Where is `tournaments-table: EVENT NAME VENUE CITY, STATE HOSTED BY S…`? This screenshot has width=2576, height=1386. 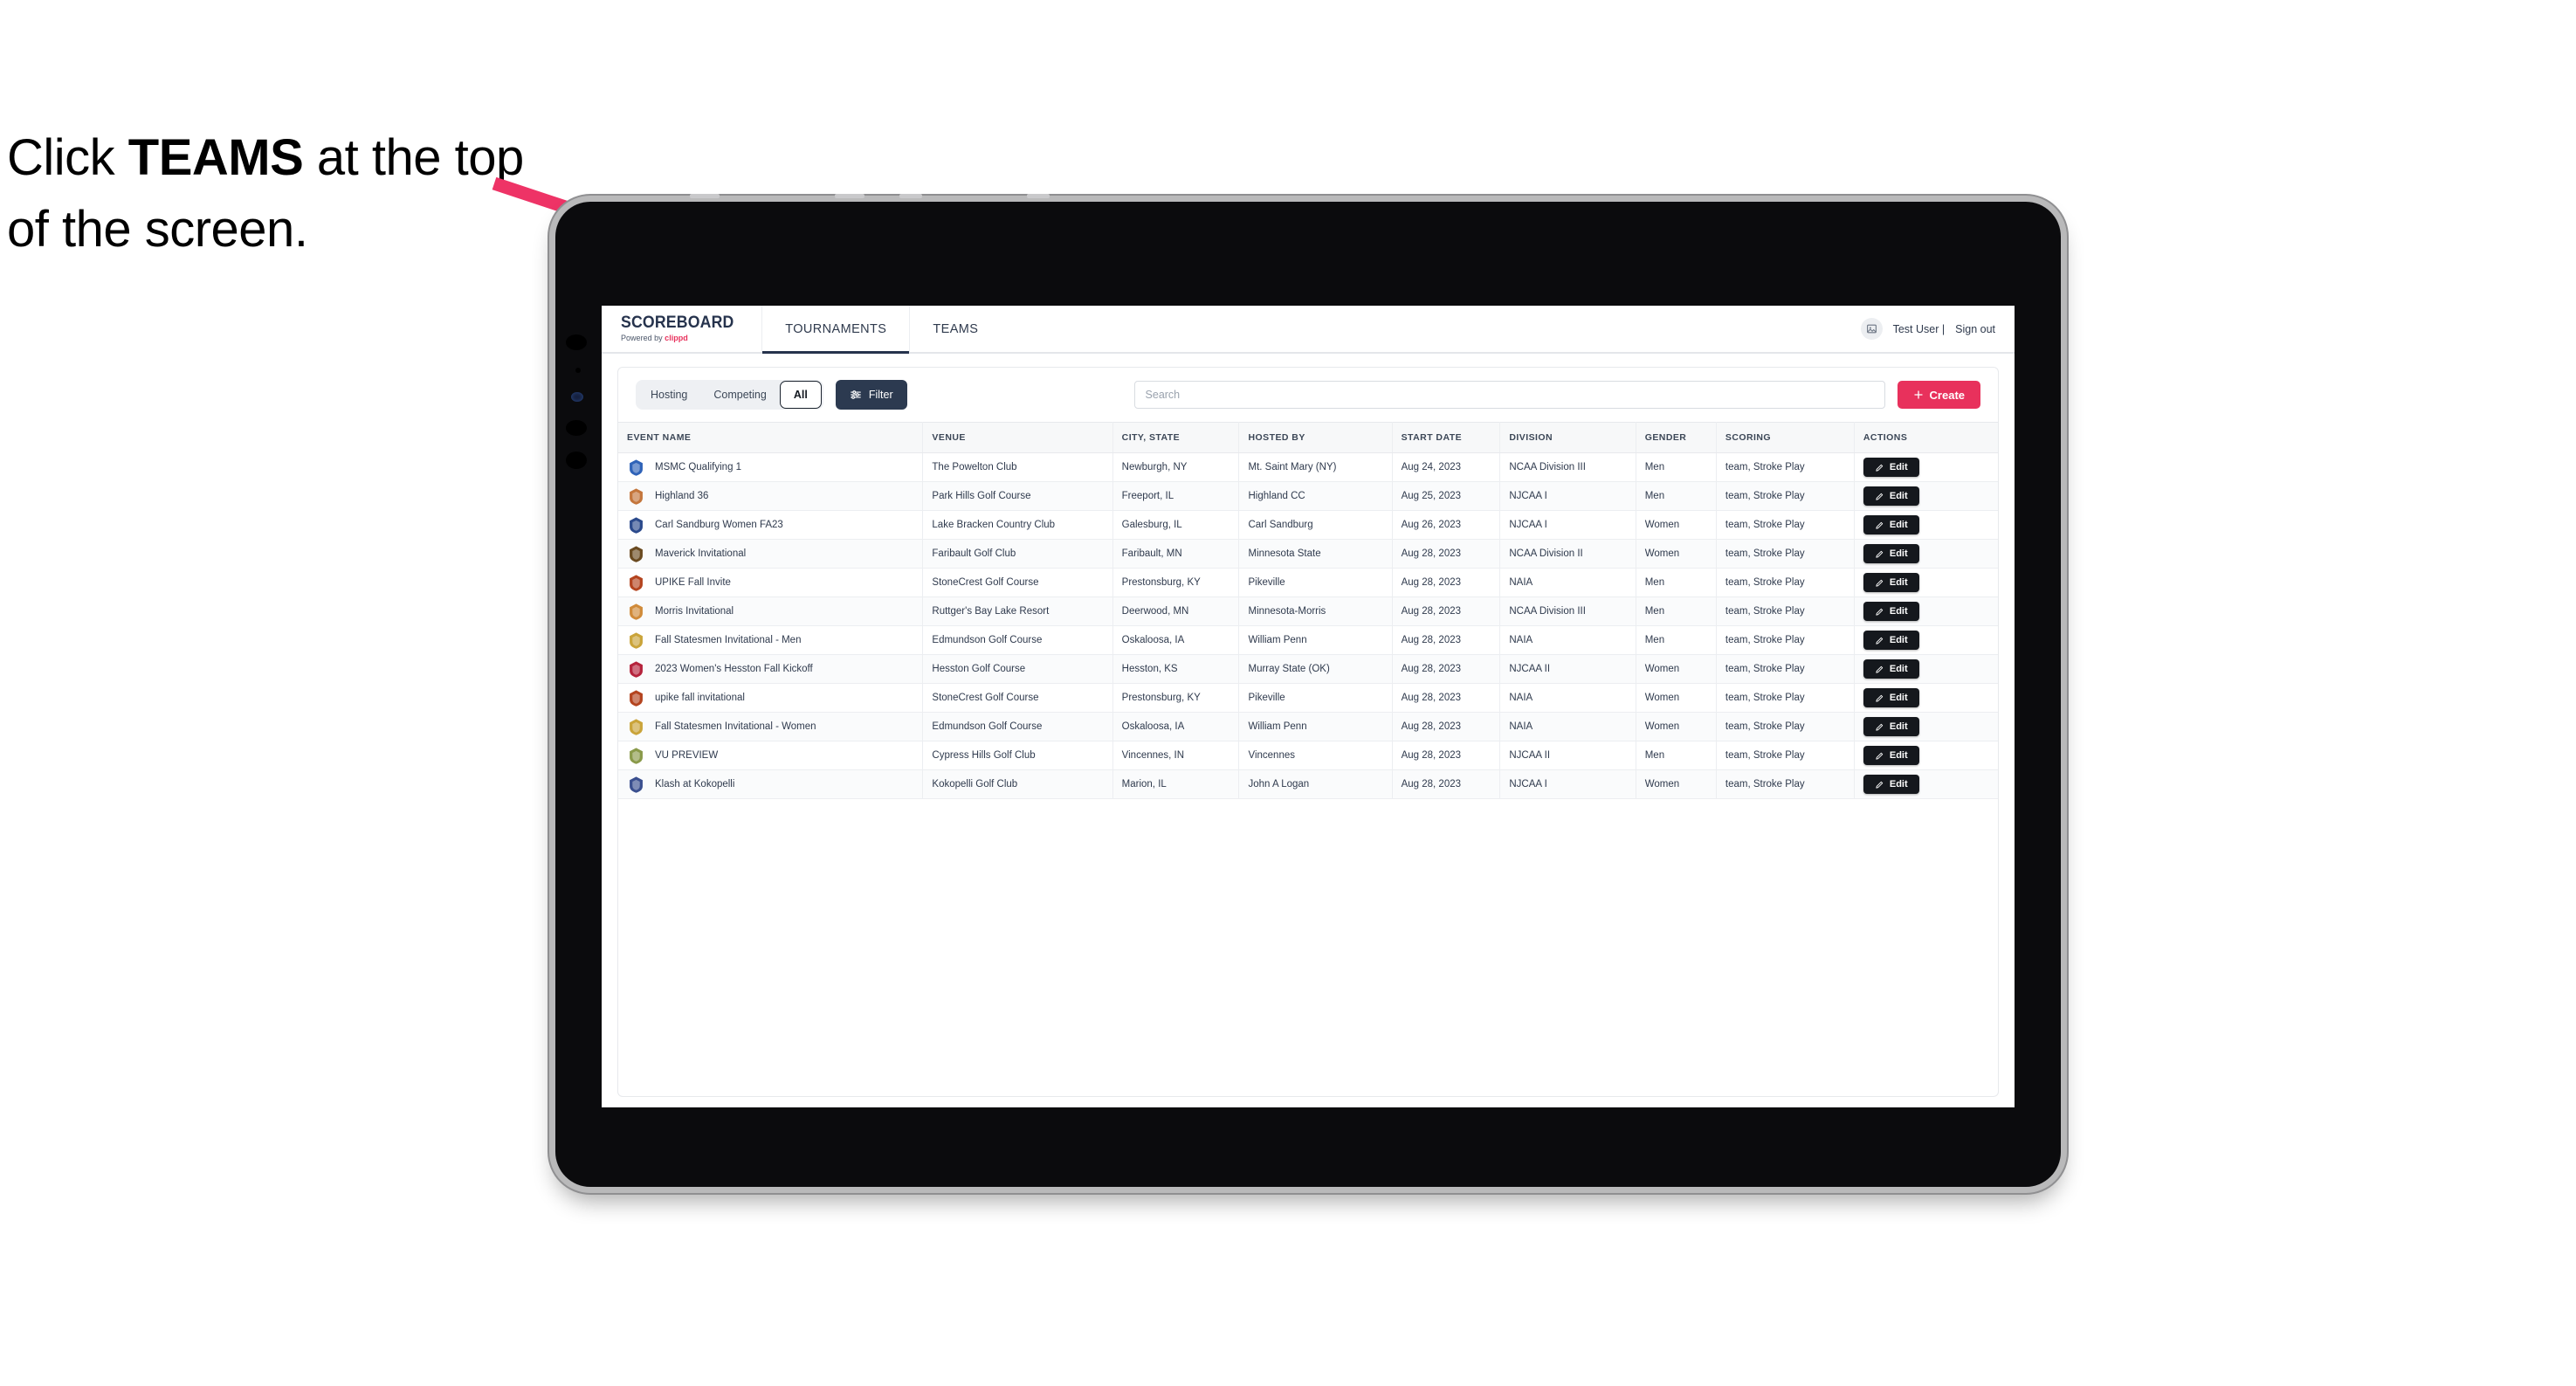 tournaments-table: EVENT NAME VENUE CITY, STATE HOSTED BY S… is located at coordinates (1308, 610).